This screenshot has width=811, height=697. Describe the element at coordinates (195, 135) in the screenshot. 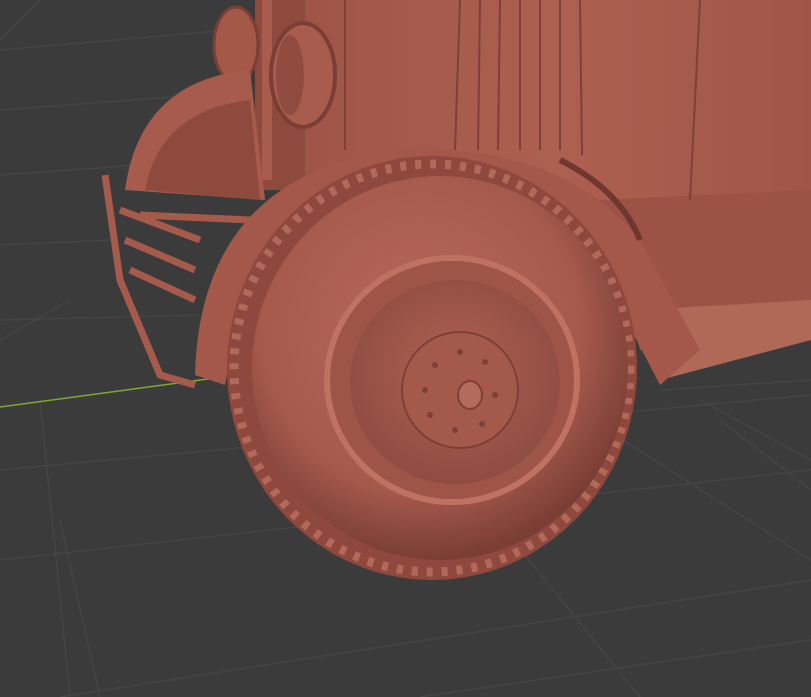

I see `rear-left-fender` at that location.